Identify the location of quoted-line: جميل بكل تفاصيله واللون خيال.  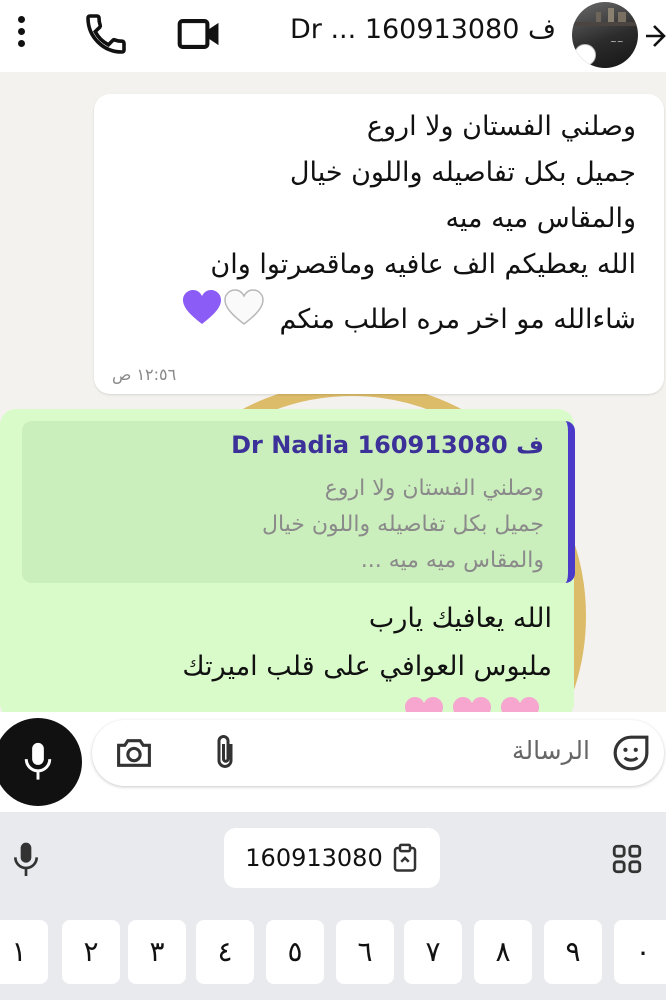
(402, 524).